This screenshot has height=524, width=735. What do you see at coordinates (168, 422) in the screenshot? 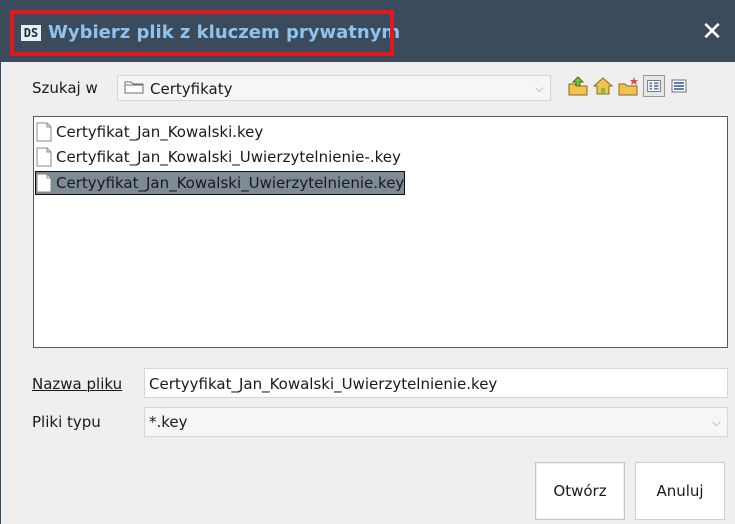
I see `filetype-value: *.key` at bounding box center [168, 422].